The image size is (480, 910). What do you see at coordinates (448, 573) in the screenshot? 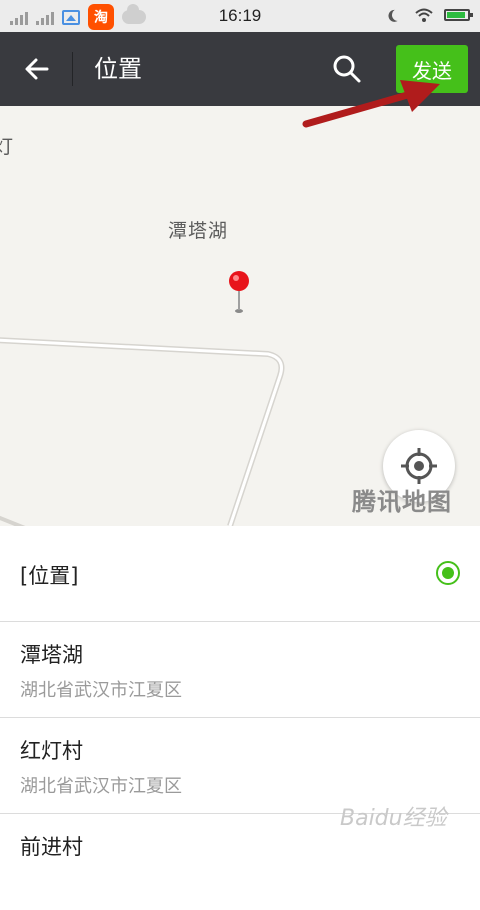
I see `selected-radio-icon` at bounding box center [448, 573].